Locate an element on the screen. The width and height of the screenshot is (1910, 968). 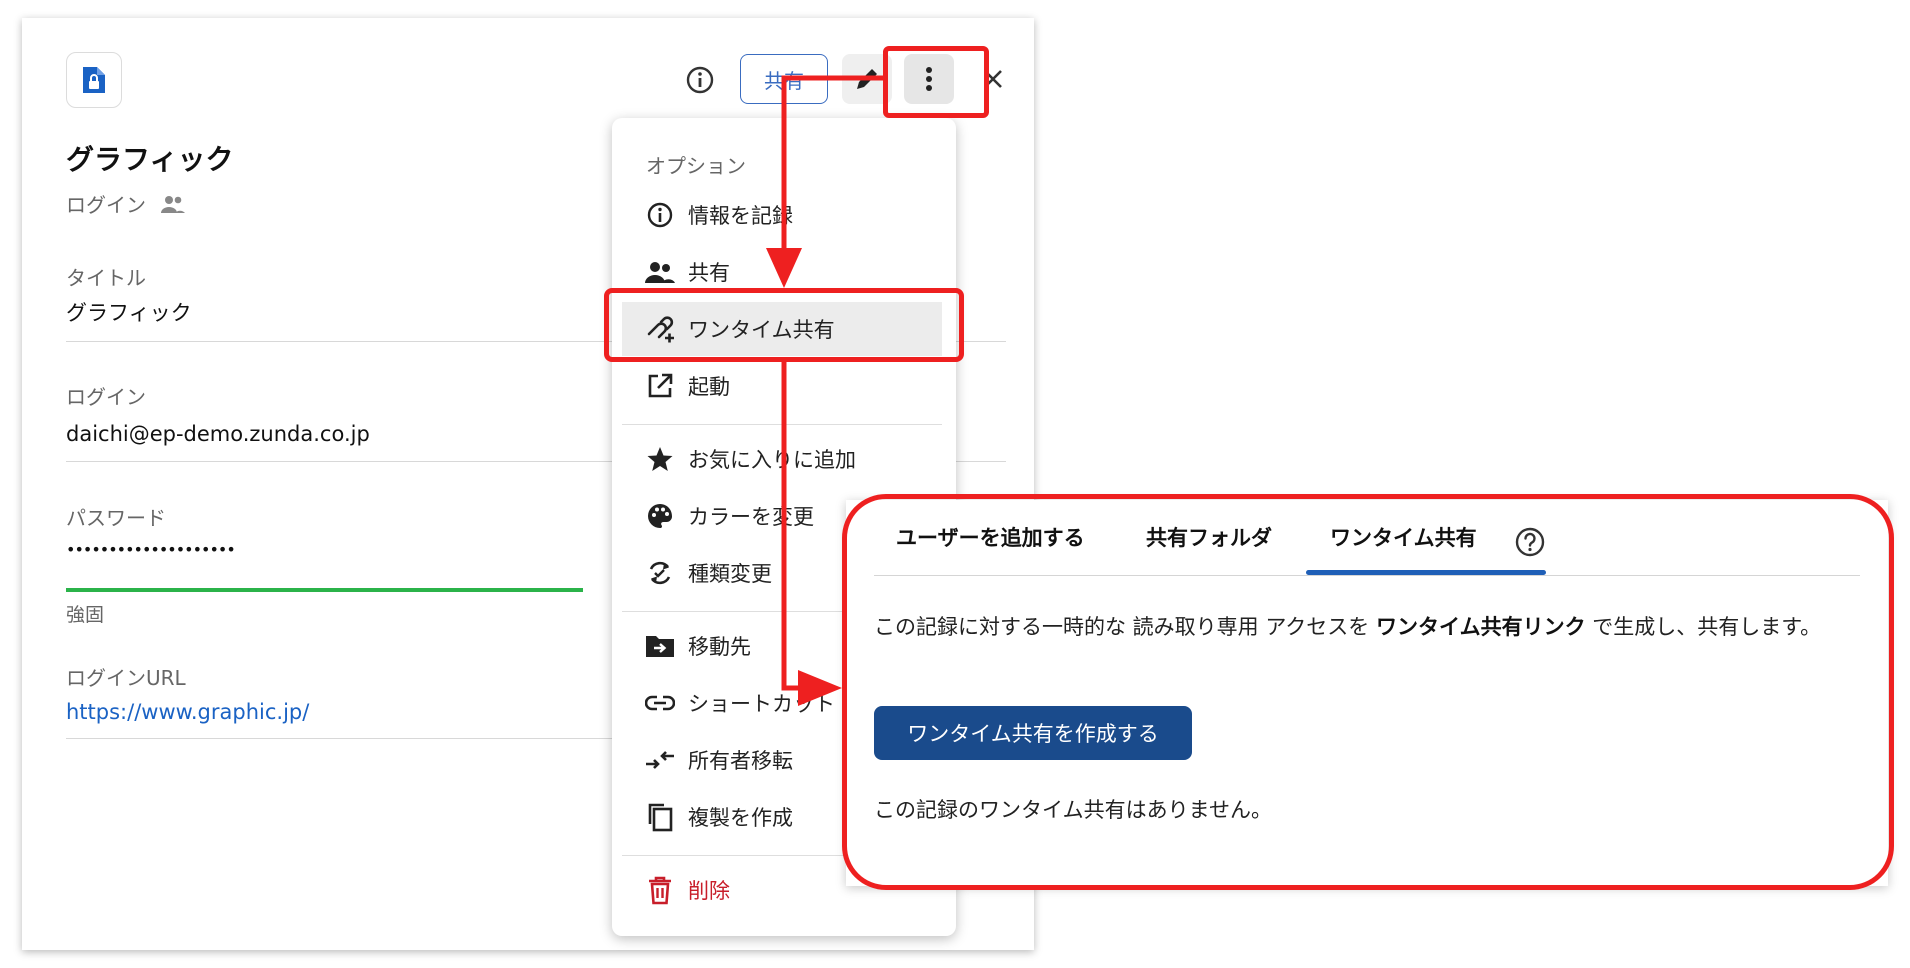
annotation-arrows is located at coordinates (824, 390).